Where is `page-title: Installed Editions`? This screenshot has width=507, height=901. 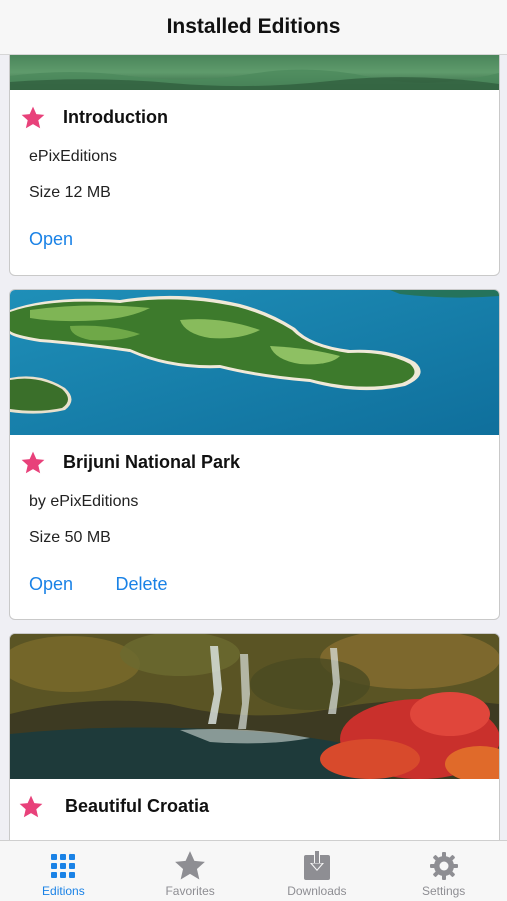 page-title: Installed Editions is located at coordinates (253, 26).